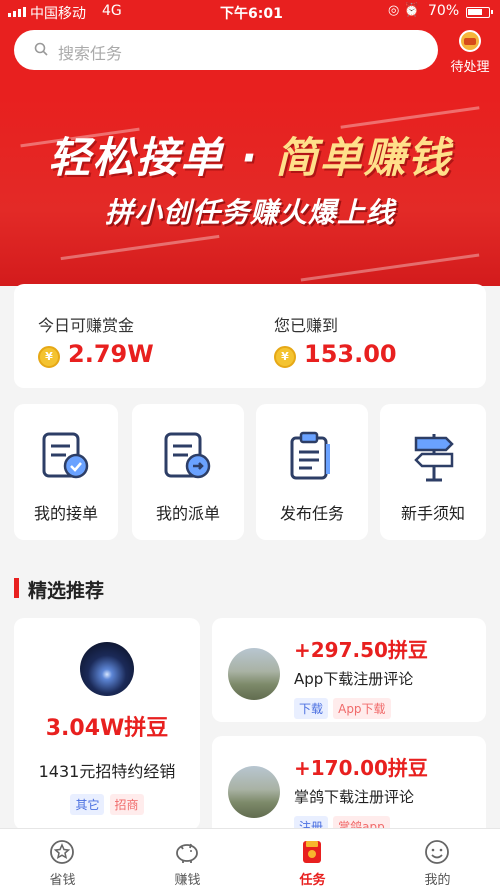  I want to click on banner-headline: 轻松接单 · 简单赚钱, so click(250, 154).